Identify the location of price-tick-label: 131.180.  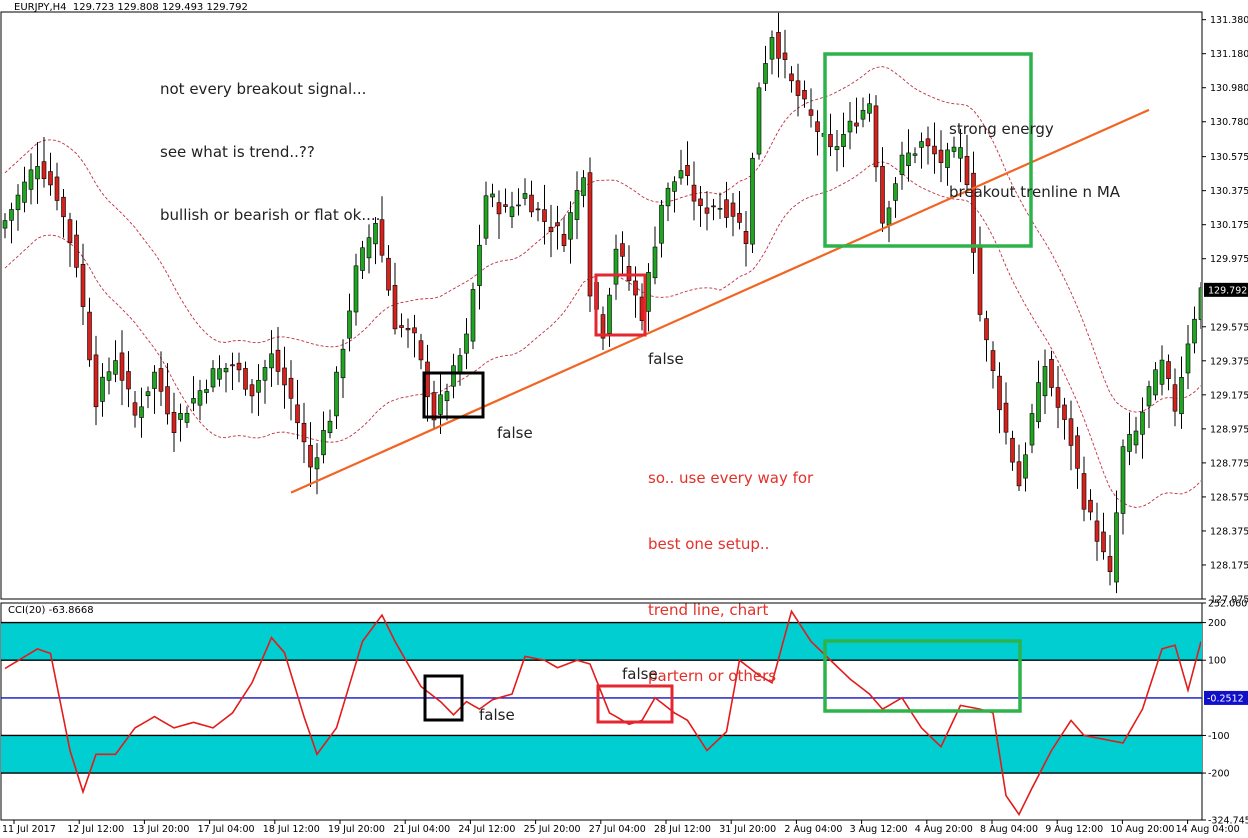
(1229, 54).